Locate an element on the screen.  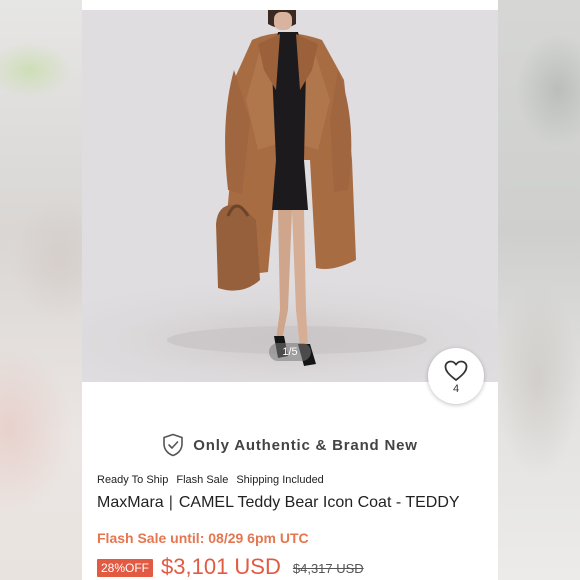
heart-outline-icon is located at coordinates (456, 370).